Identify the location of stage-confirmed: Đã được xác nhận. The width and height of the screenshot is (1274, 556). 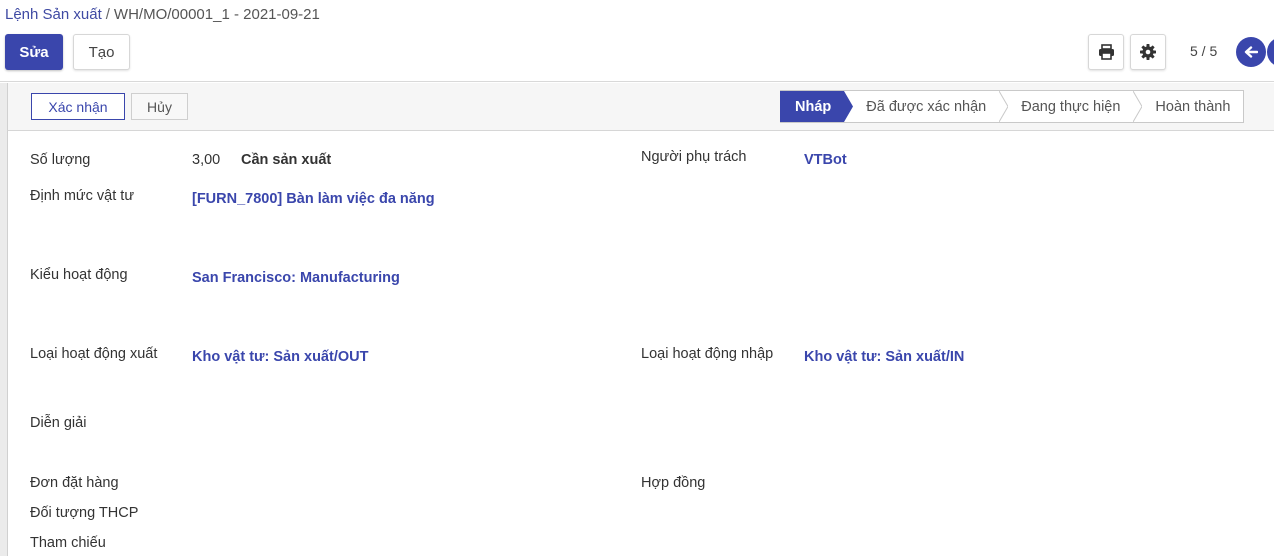
(926, 106).